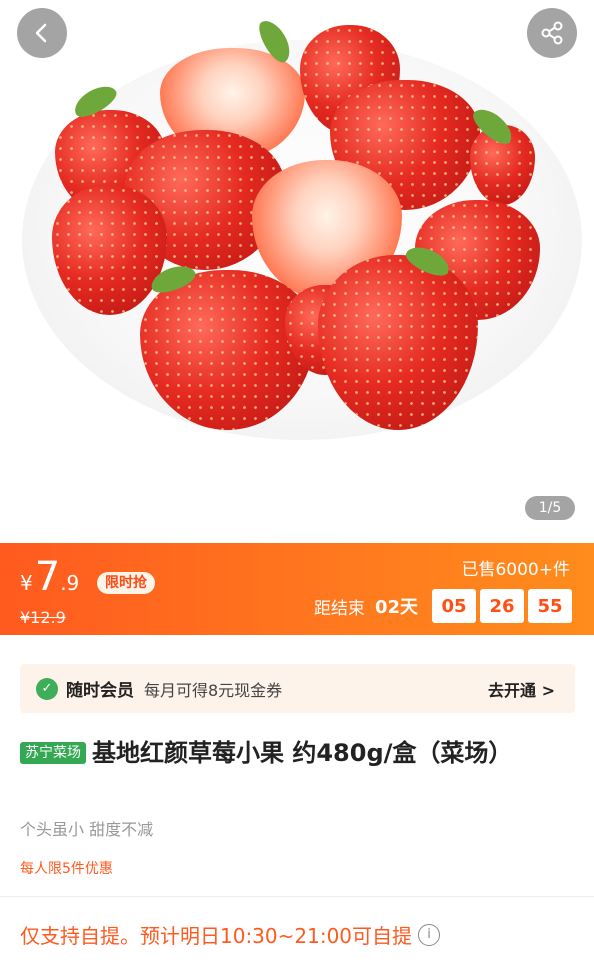 The image size is (594, 970). What do you see at coordinates (216, 936) in the screenshot?
I see `pickup-text: 仅支持自提。预计明日10:30~21:00可自提` at bounding box center [216, 936].